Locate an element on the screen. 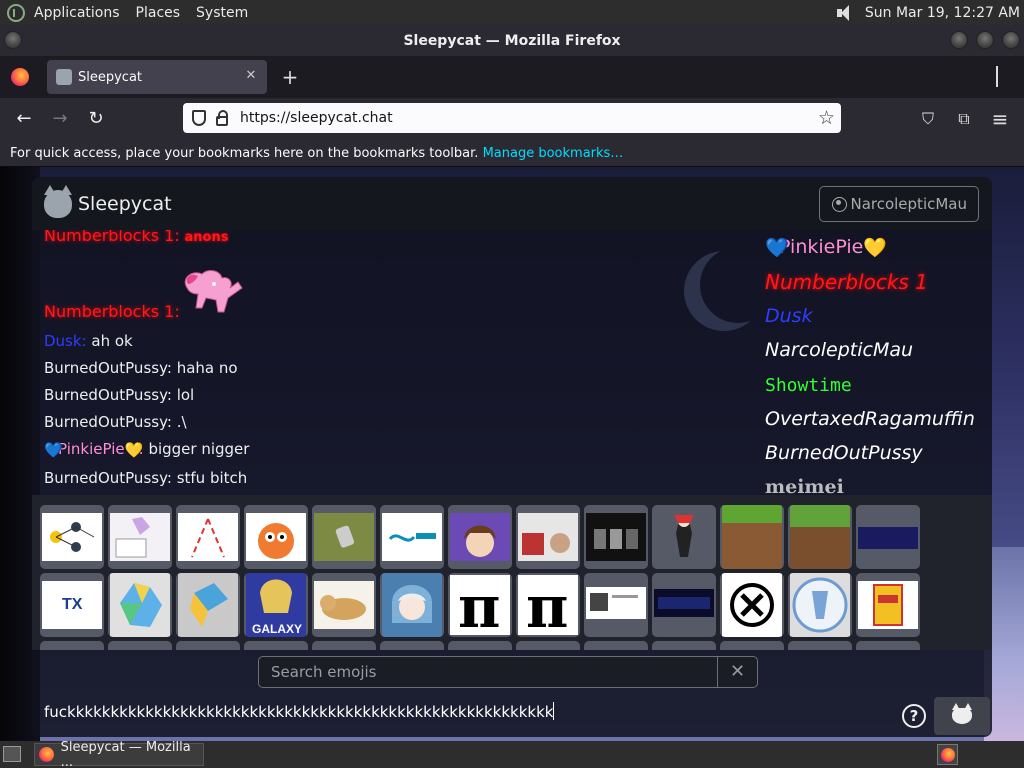 This screenshot has height=768, width=1024. lock-icon is located at coordinates (222, 117).